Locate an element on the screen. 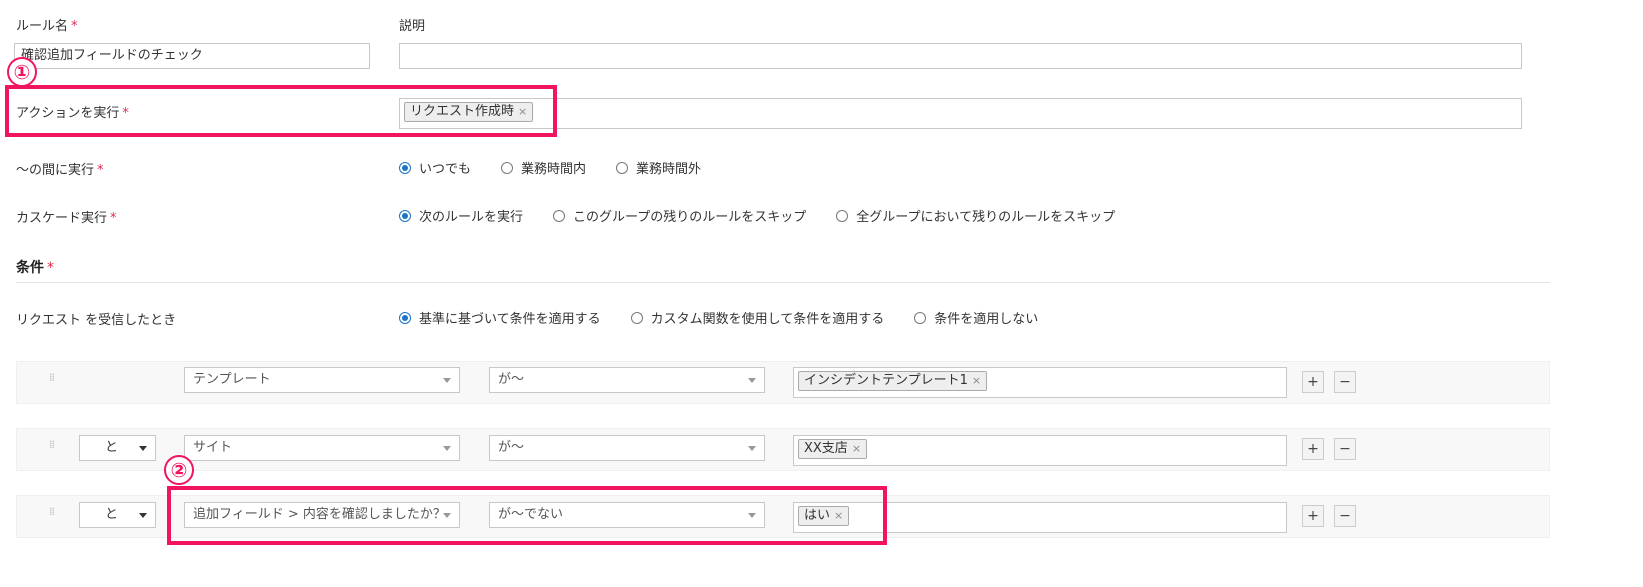 The height and width of the screenshot is (587, 1643). radio-apply-criteria: 基準に基づいて条件を適用する is located at coordinates (500, 317).